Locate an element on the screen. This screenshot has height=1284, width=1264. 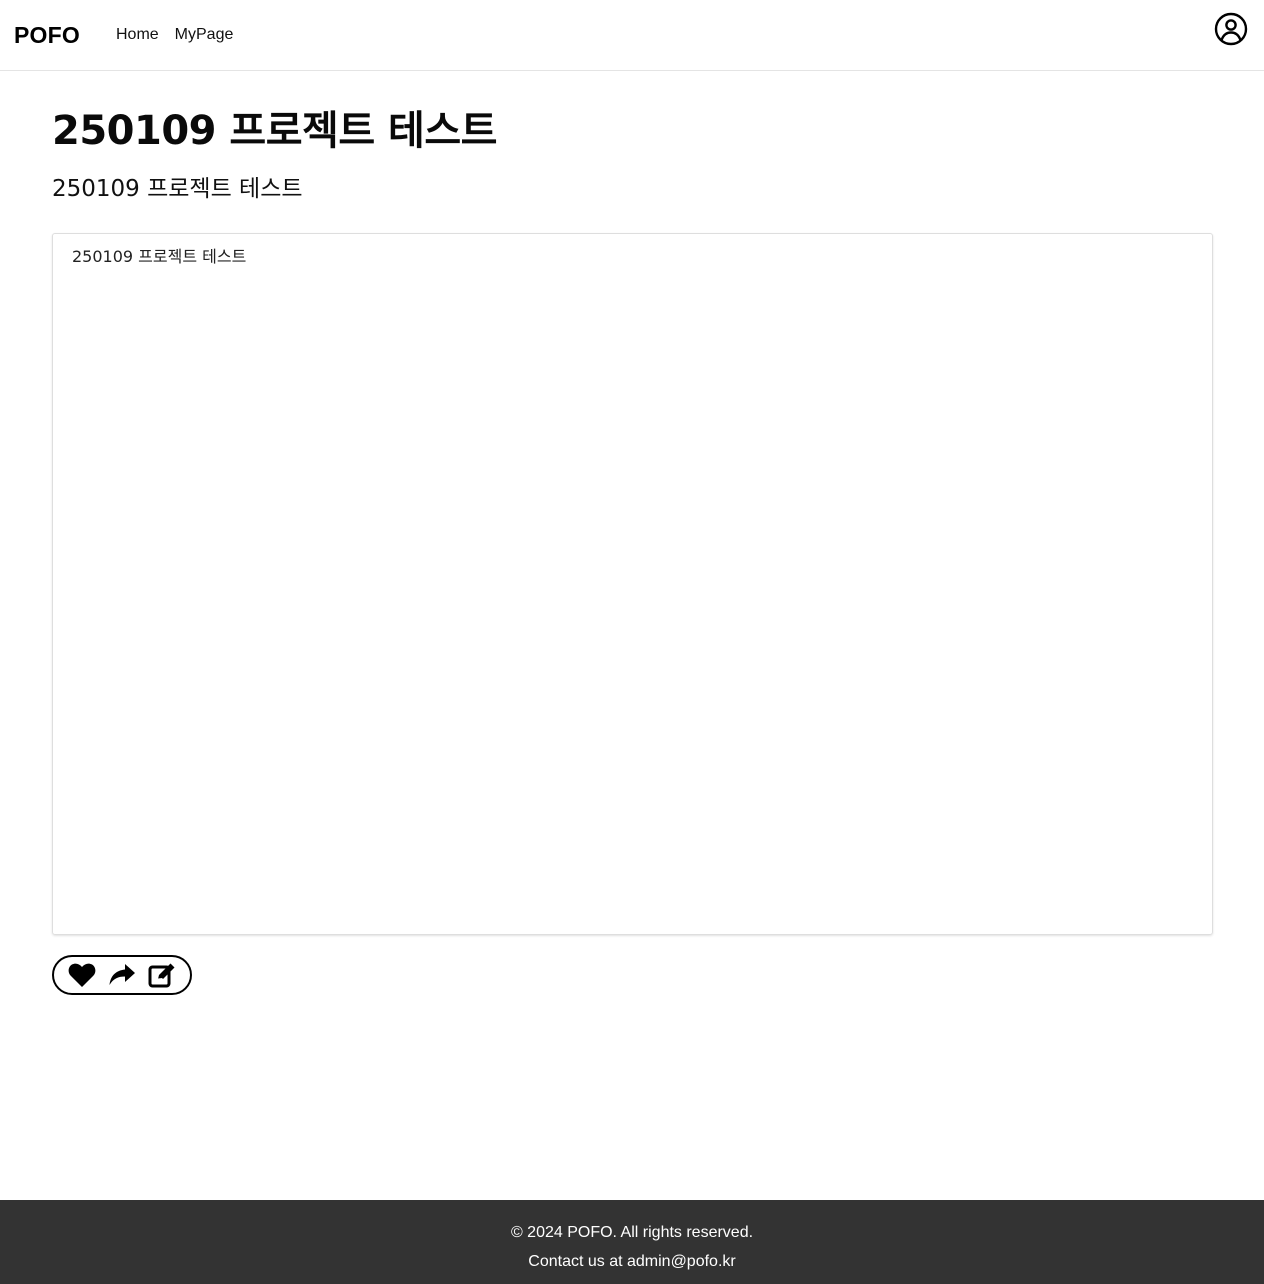
footer-copyright: © 2024 POFO. All rights reserved. is located at coordinates (632, 1232).